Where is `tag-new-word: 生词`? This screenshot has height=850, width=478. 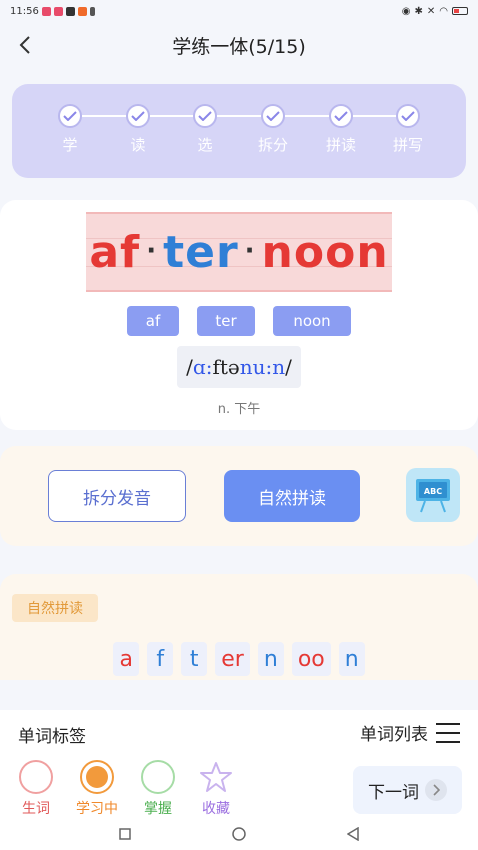
tag-new-word: 生词 is located at coordinates (36, 789).